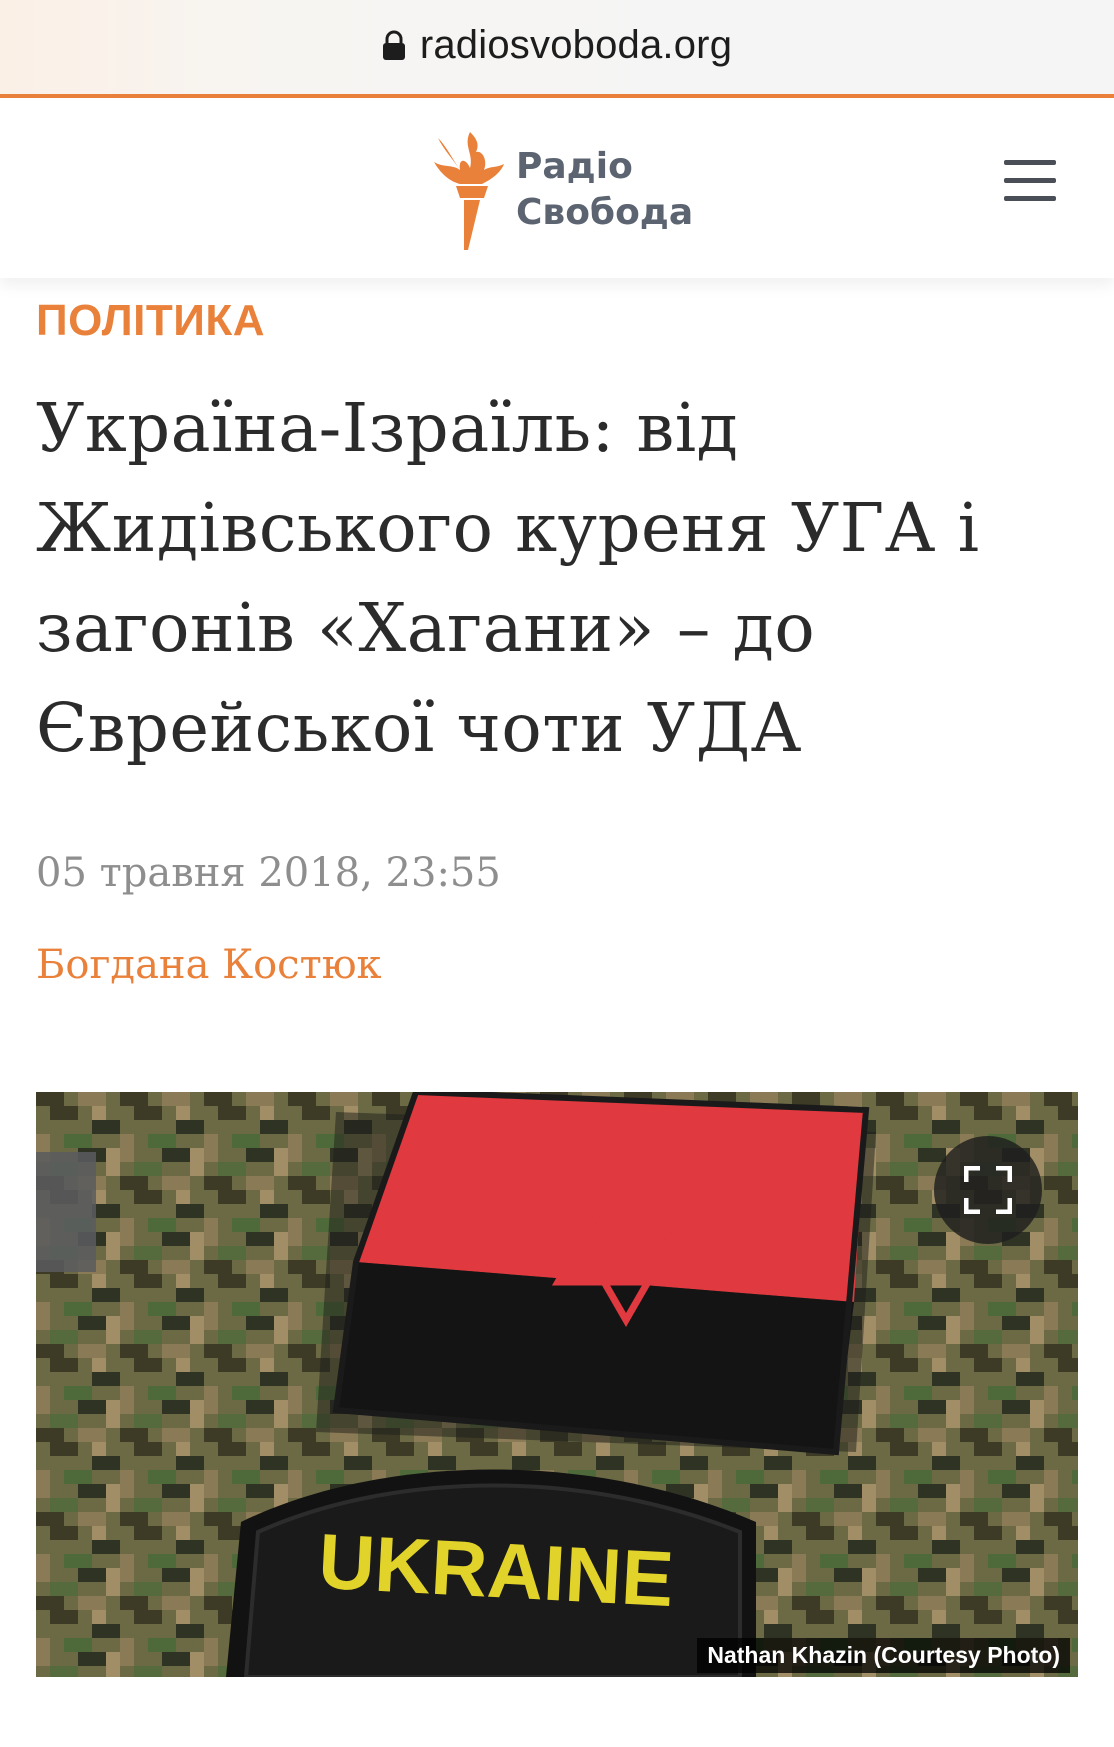 Image resolution: width=1114 pixels, height=1747 pixels. What do you see at coordinates (576, 45) in the screenshot?
I see `url-text: radiosvoboda.org` at bounding box center [576, 45].